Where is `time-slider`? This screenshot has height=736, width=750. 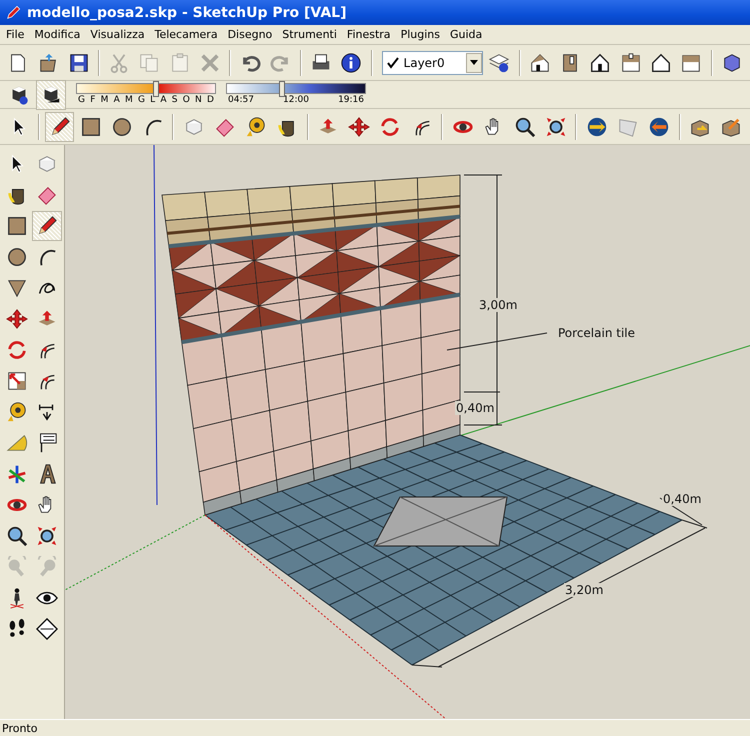
time-slider is located at coordinates (296, 88).